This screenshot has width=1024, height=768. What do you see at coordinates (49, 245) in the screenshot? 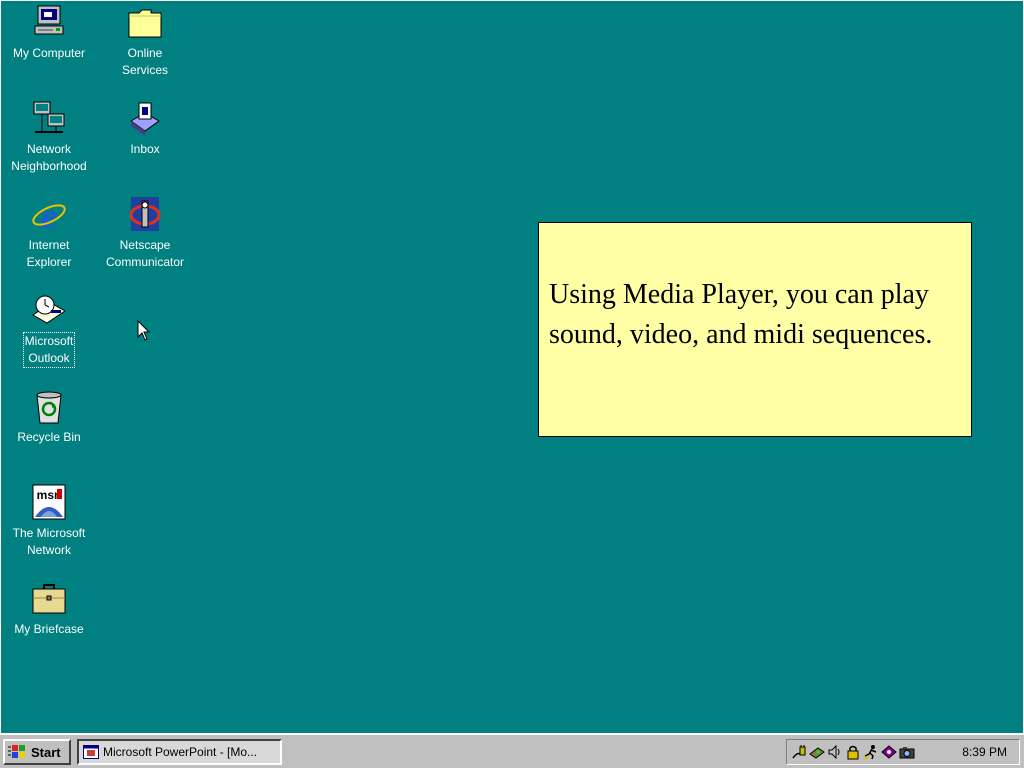
I see `icon-label-line1: Internet` at bounding box center [49, 245].